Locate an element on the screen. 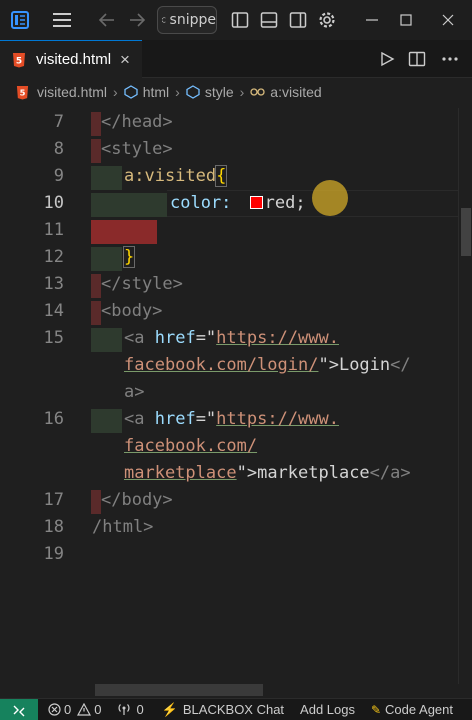 Image resolution: width=472 pixels, height=720 pixels. command-center-search: snippe is located at coordinates (187, 20).